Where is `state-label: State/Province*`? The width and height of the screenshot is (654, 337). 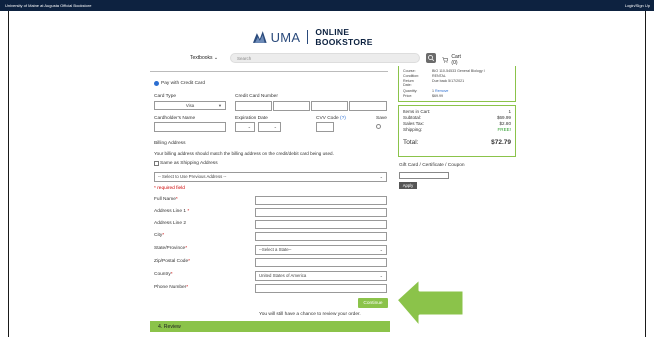 state-label: State/Province* is located at coordinates (170, 248).